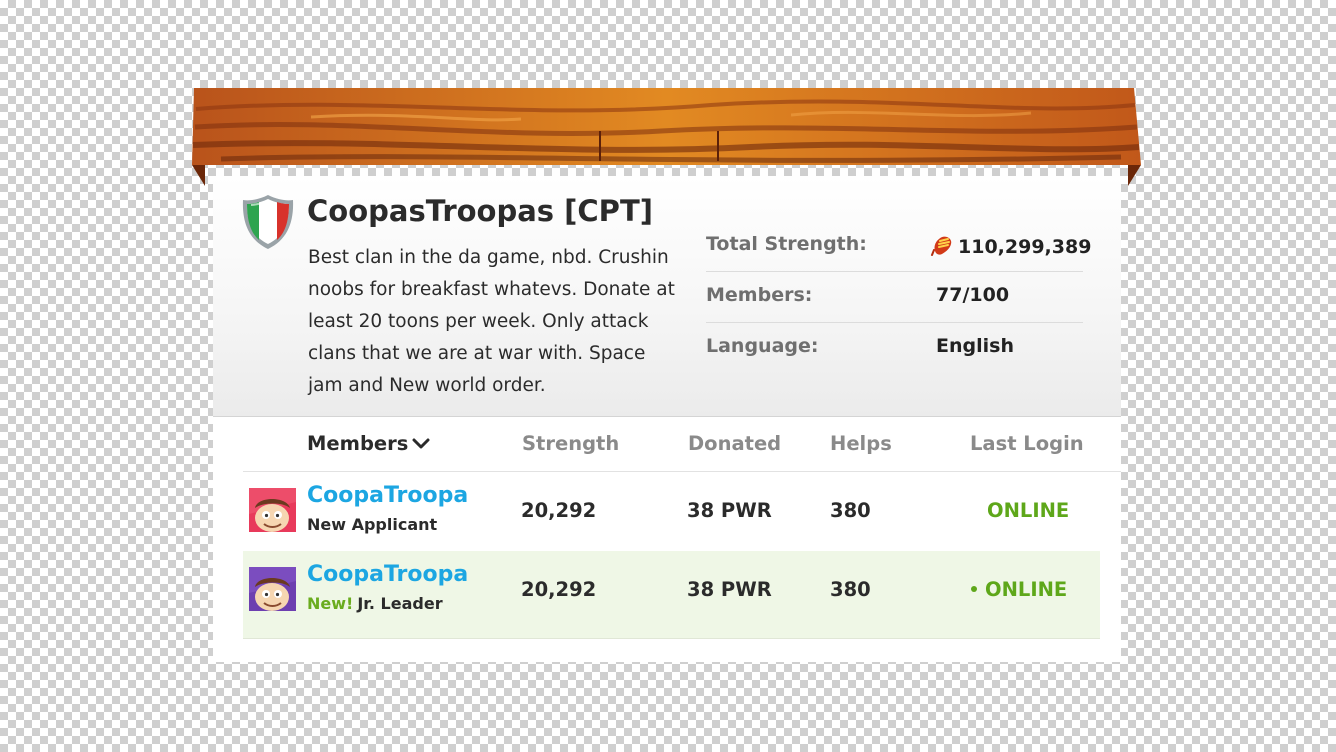 This screenshot has height=752, width=1336. What do you see at coordinates (480, 211) in the screenshot?
I see `clan-name: CoopasTroopas [CPT]` at bounding box center [480, 211].